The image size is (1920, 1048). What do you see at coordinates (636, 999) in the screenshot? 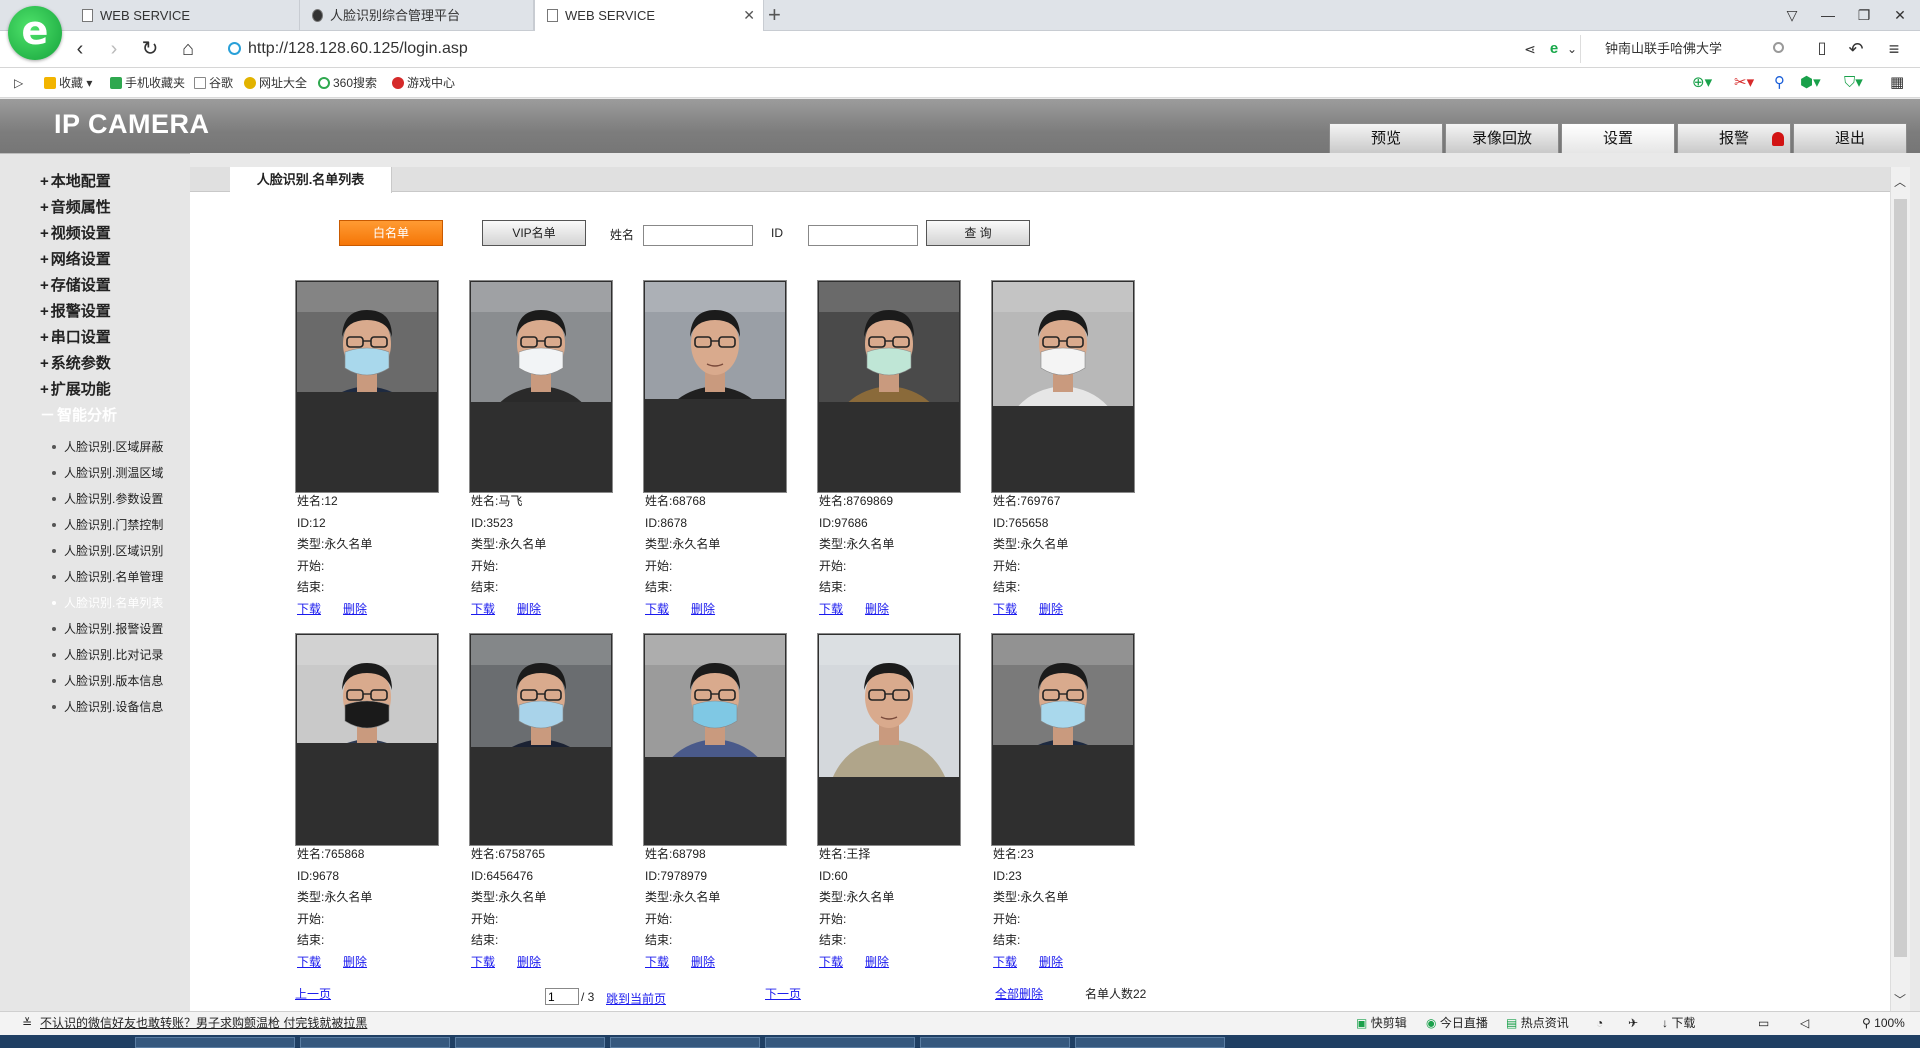
I see `jump-page-link: 跳到当前页` at bounding box center [636, 999].